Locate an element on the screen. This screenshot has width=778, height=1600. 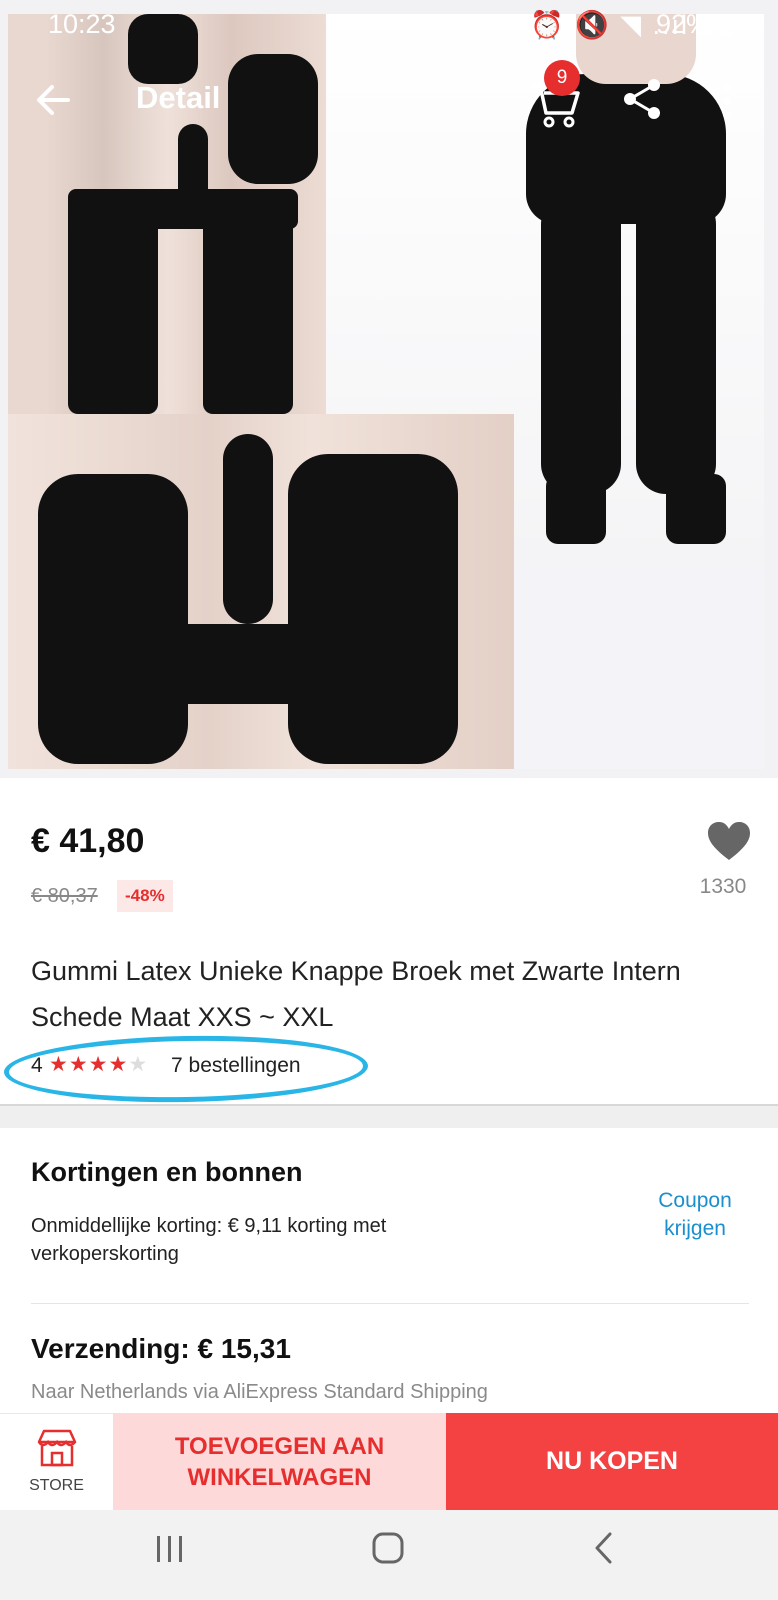
get-coupon-link: Coupon krijgen is located at coordinates (695, 1215).